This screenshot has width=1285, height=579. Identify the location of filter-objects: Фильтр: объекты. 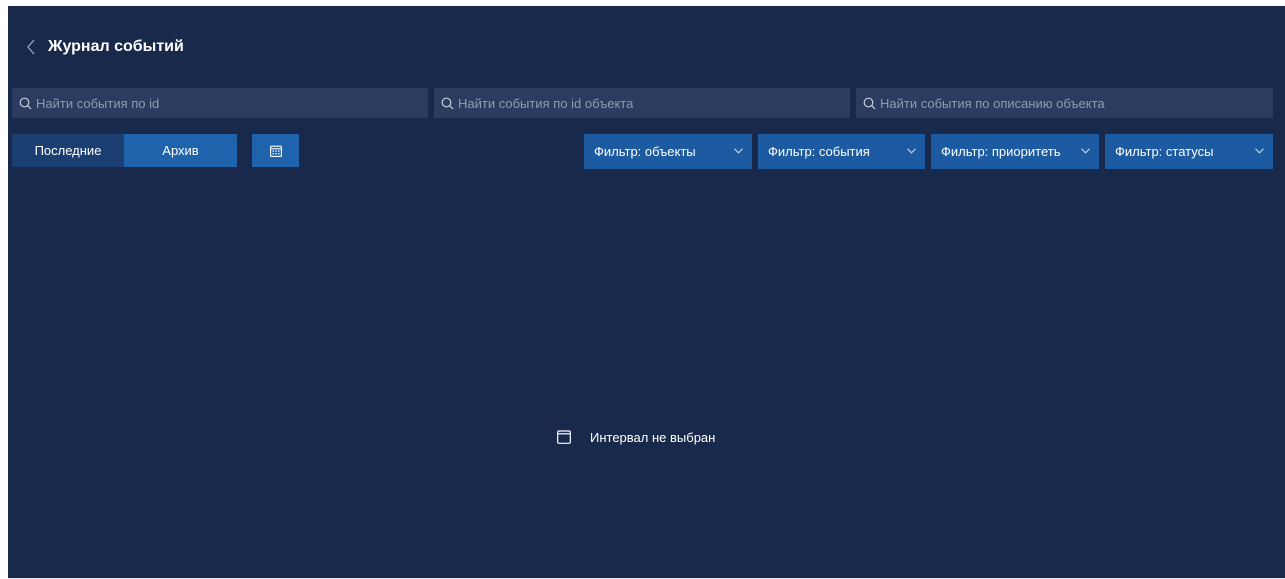
(668, 151).